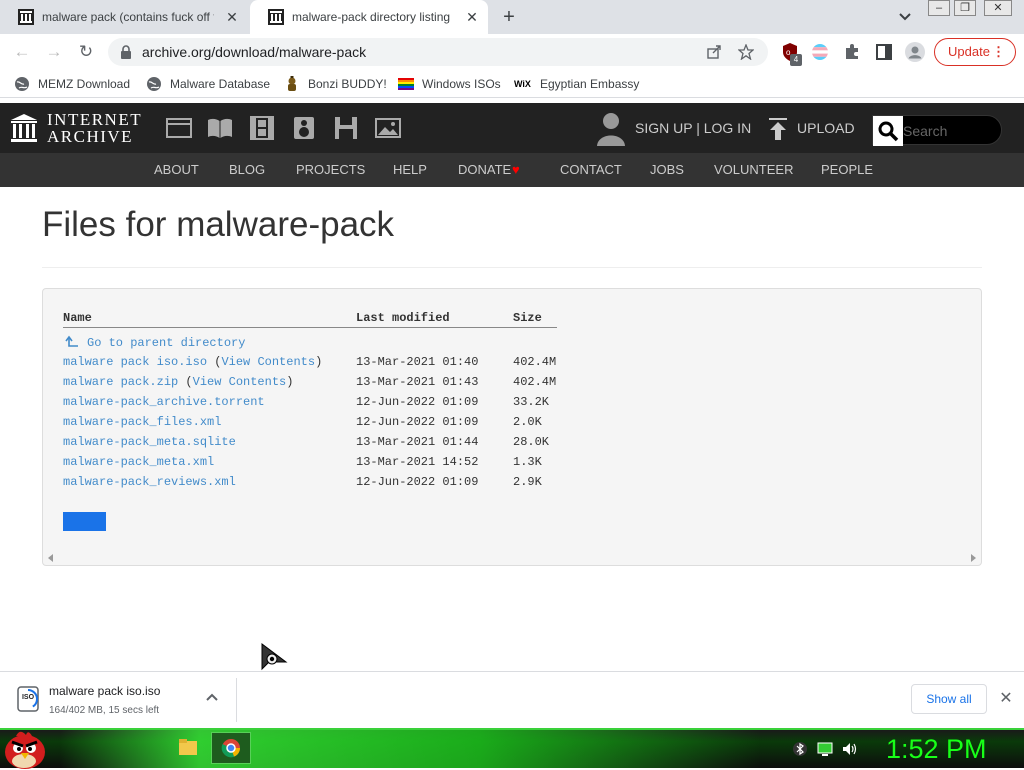 The width and height of the screenshot is (1024, 770). I want to click on chrome-taskbar-button, so click(231, 748).